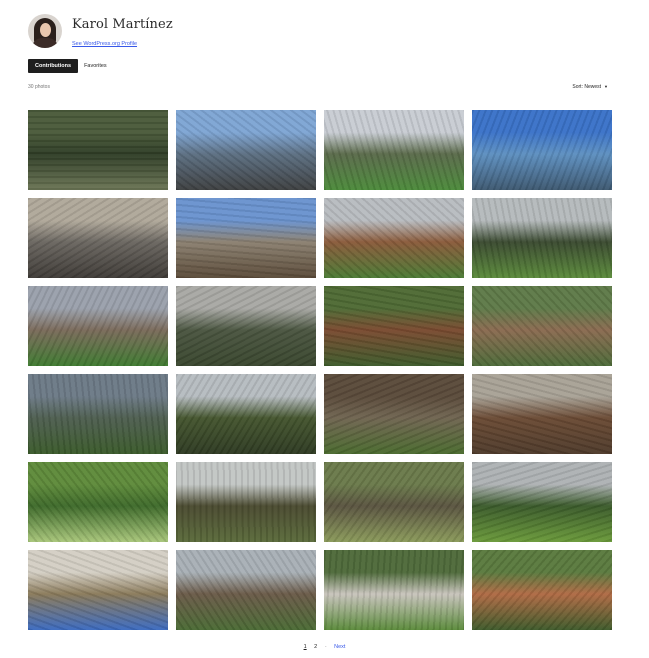  What do you see at coordinates (587, 87) in the screenshot?
I see `sort-label: Sort: Newest` at bounding box center [587, 87].